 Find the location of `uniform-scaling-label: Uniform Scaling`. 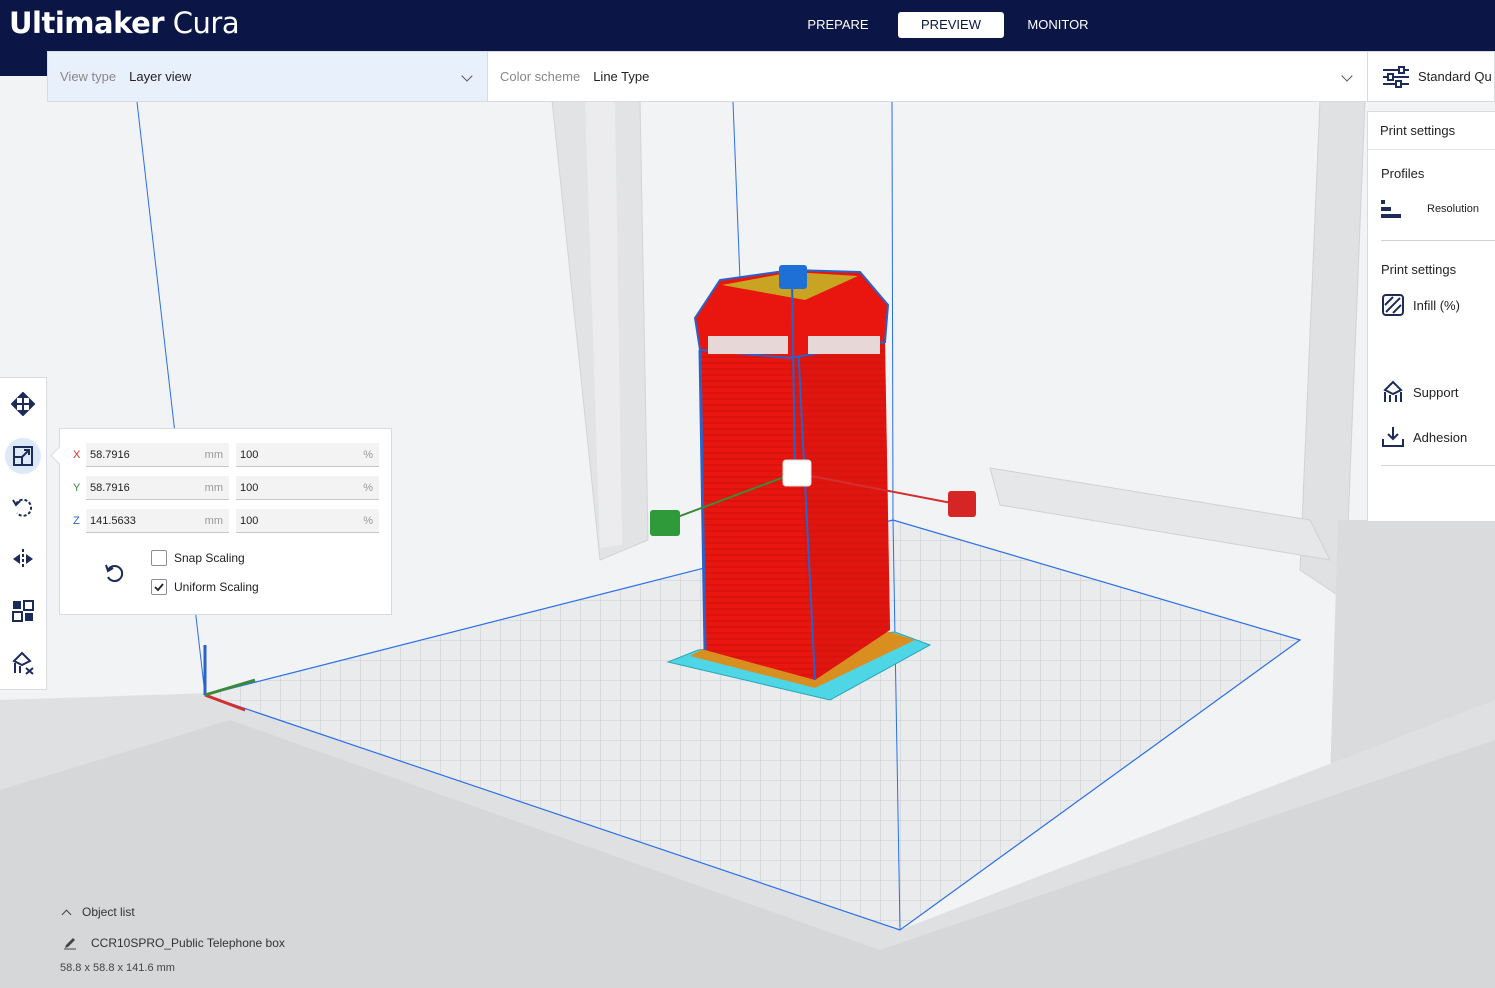

uniform-scaling-label: Uniform Scaling is located at coordinates (216, 587).